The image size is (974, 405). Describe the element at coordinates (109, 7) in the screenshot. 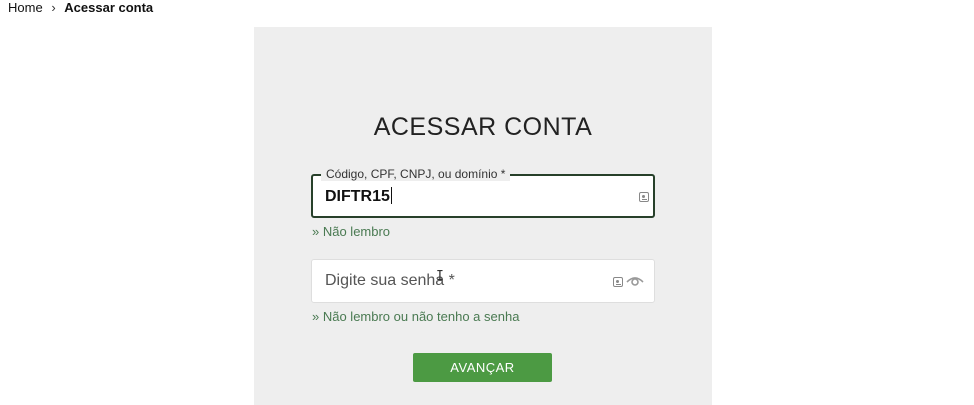

I see `breadcrumb-current: Acessar conta` at that location.